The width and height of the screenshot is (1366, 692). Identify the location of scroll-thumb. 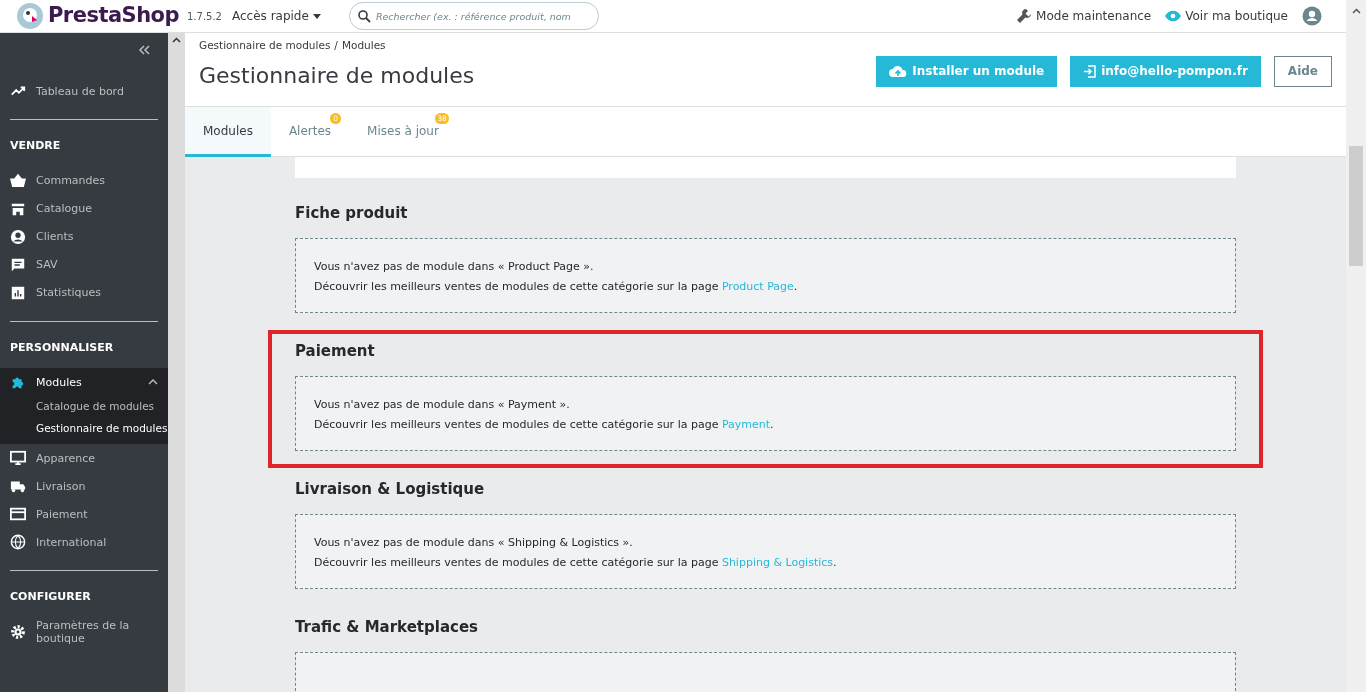
(1356, 206).